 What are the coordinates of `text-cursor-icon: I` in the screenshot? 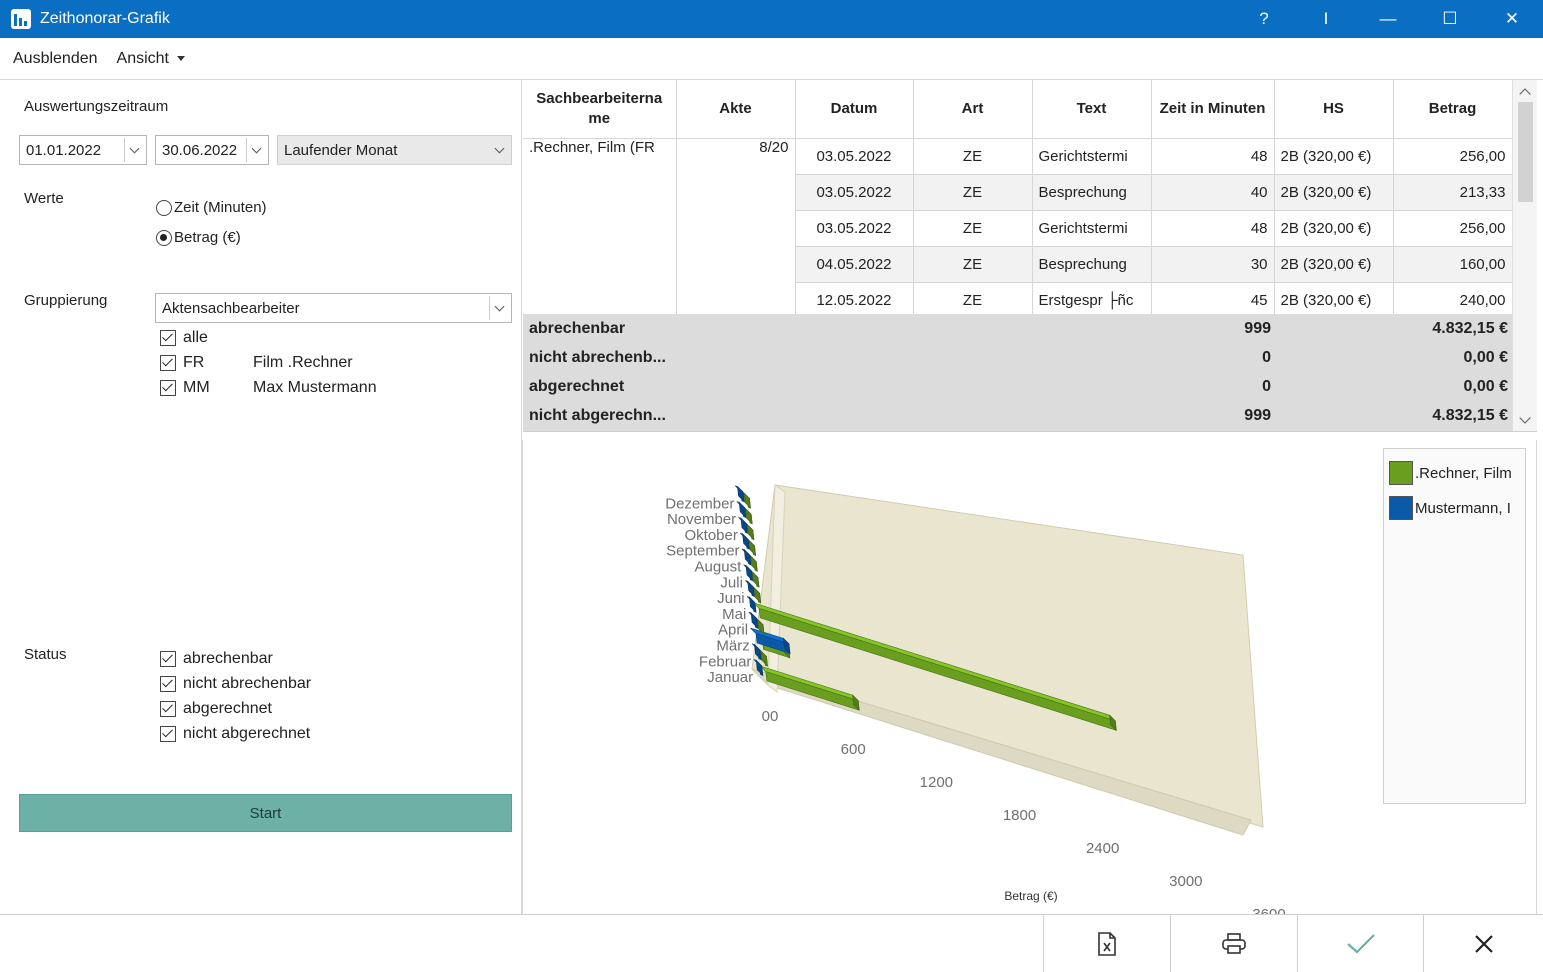 It's located at (1326, 18).